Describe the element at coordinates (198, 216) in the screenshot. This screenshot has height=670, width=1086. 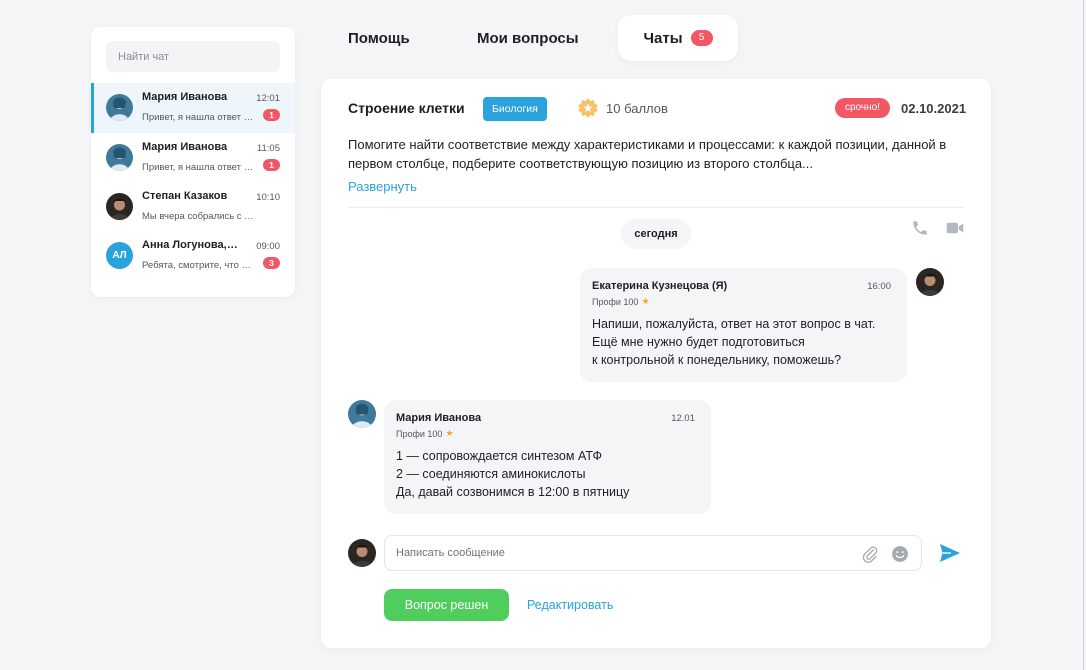
I see `chat-preview: Мы вчера собрались с группой` at that location.